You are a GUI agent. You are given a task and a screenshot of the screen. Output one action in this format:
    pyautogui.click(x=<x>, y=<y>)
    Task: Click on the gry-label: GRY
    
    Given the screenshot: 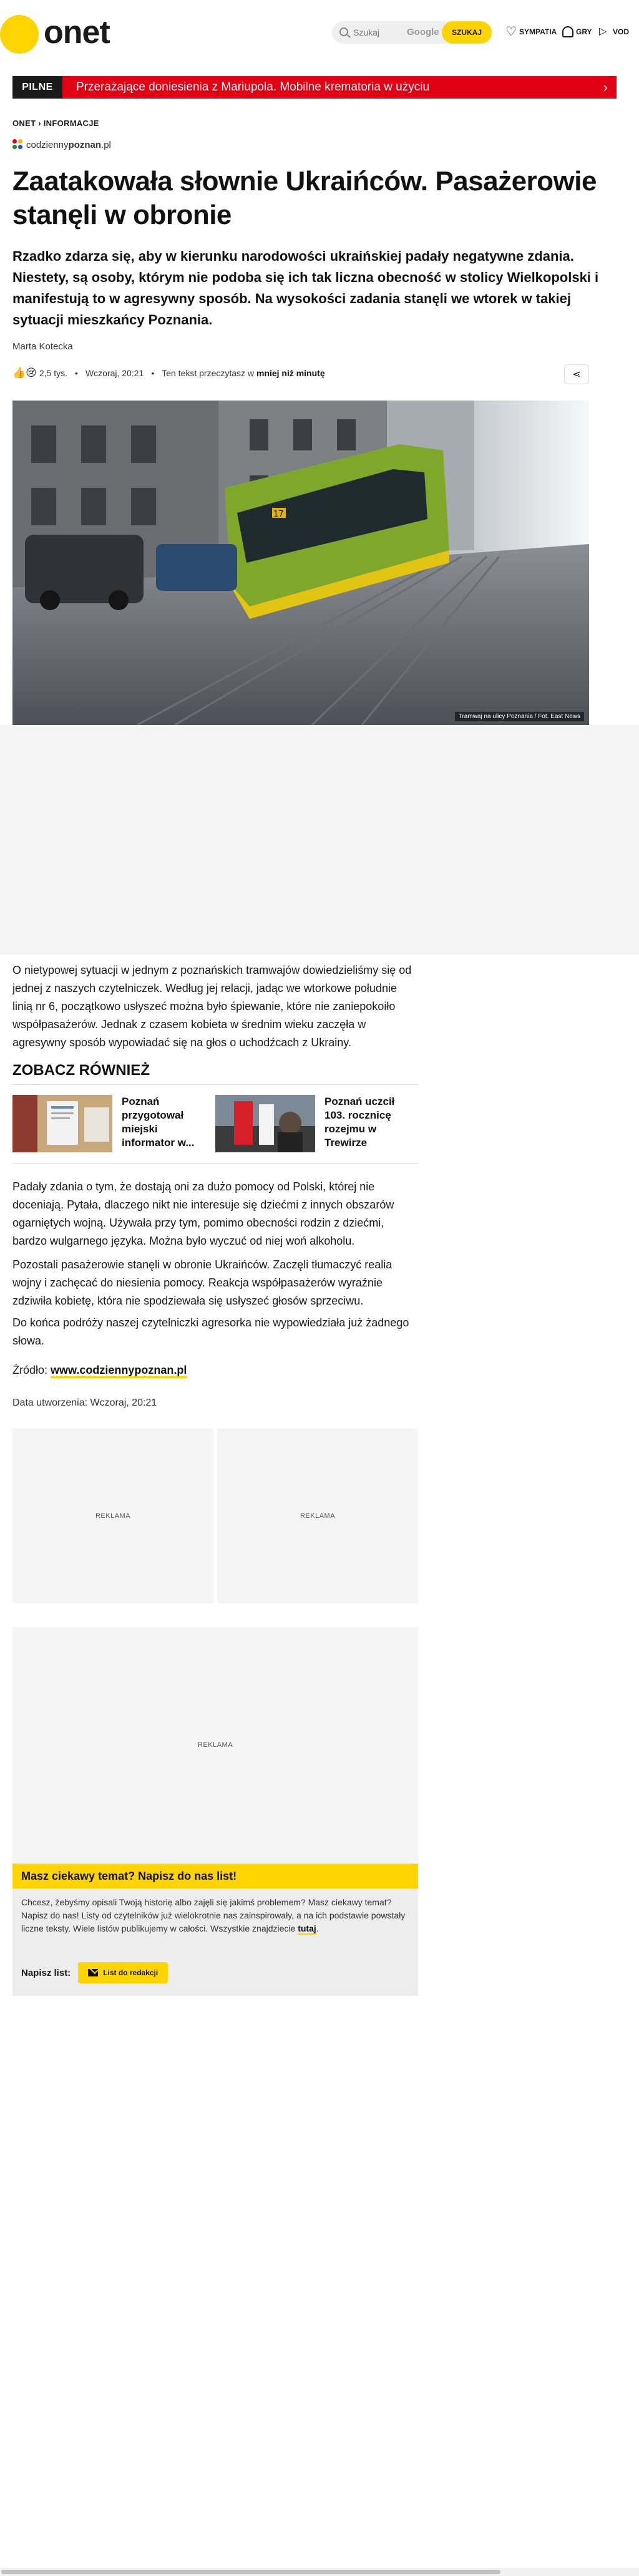 What is the action you would take?
    pyautogui.click(x=584, y=31)
    